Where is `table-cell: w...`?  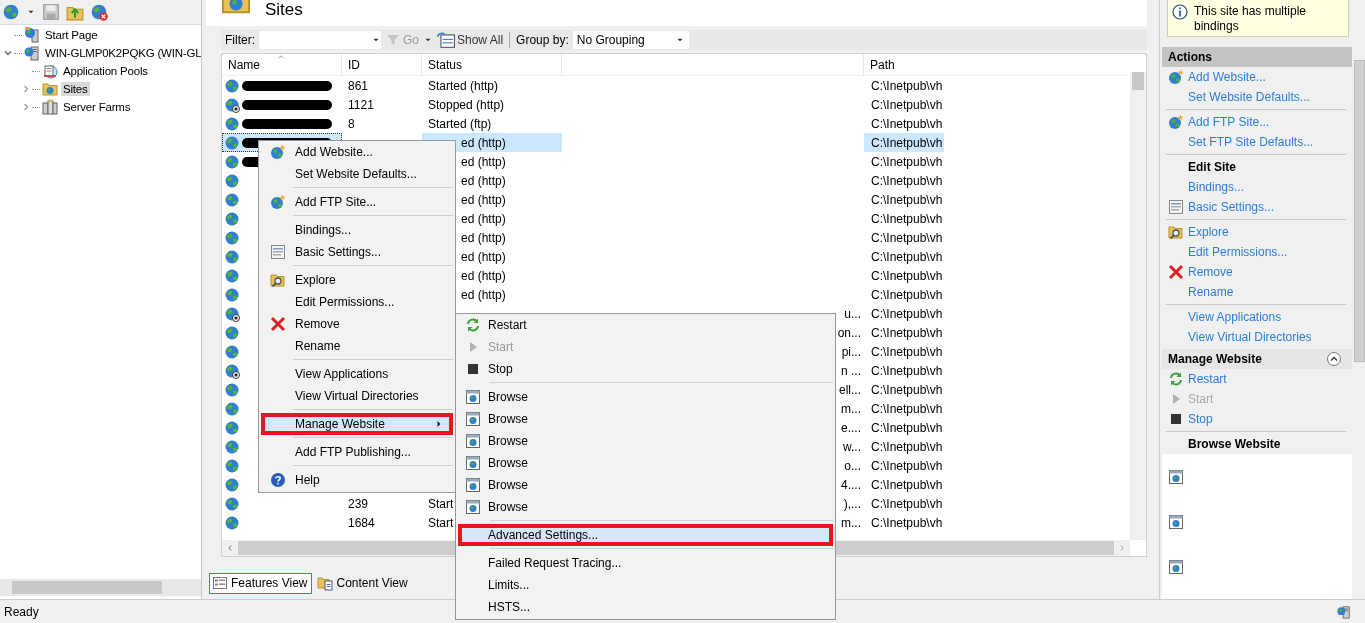 table-cell: w... is located at coordinates (852, 446).